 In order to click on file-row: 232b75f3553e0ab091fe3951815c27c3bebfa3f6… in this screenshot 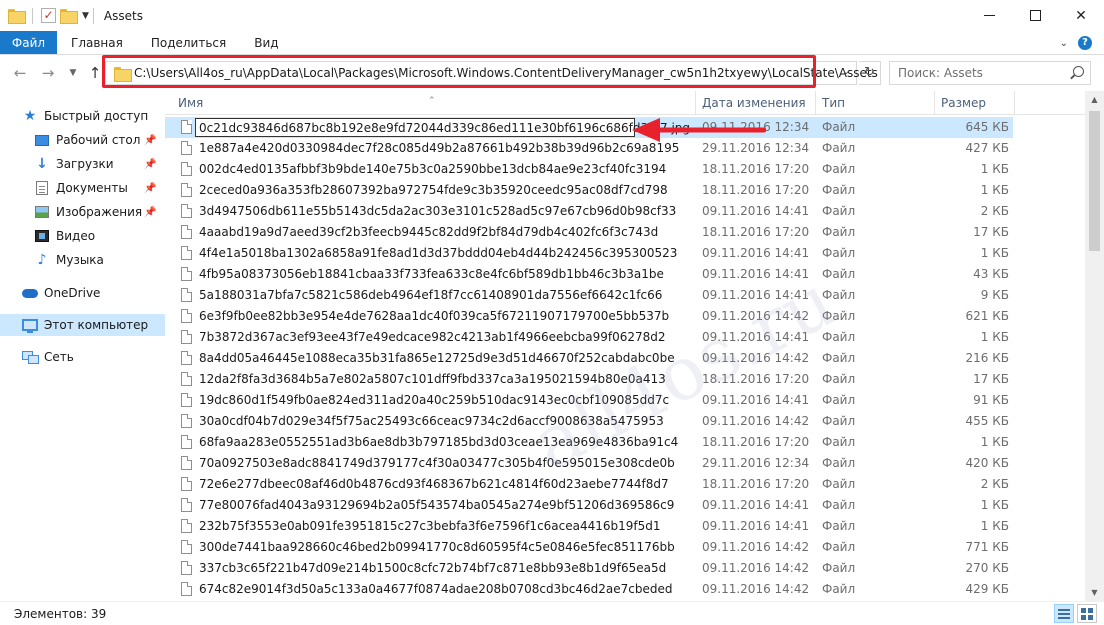, I will do `click(589, 526)`.